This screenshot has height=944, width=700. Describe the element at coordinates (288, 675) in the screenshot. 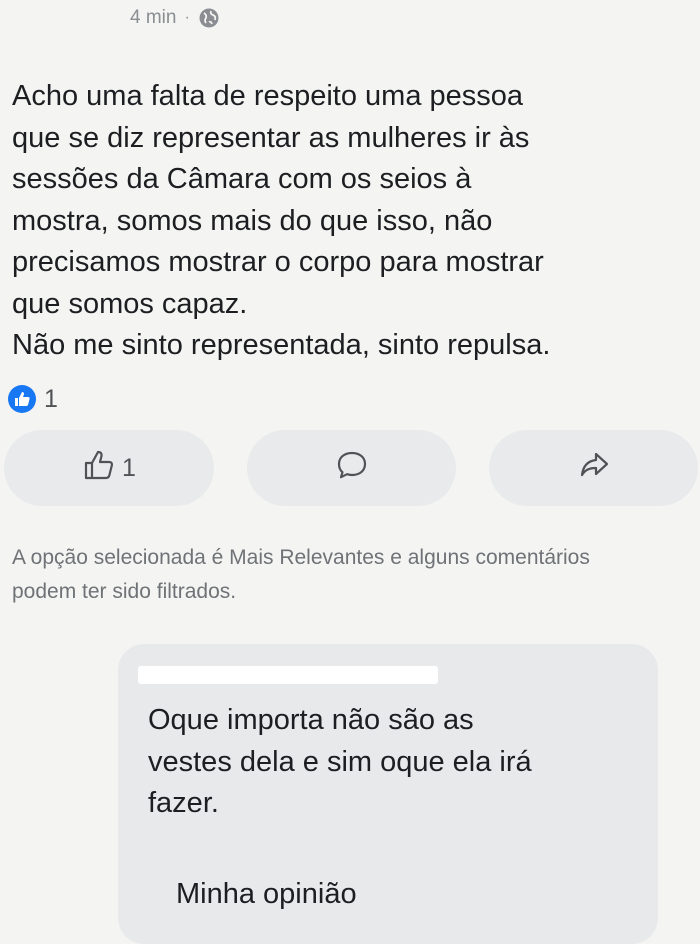

I see `commenter-name-redacted` at that location.